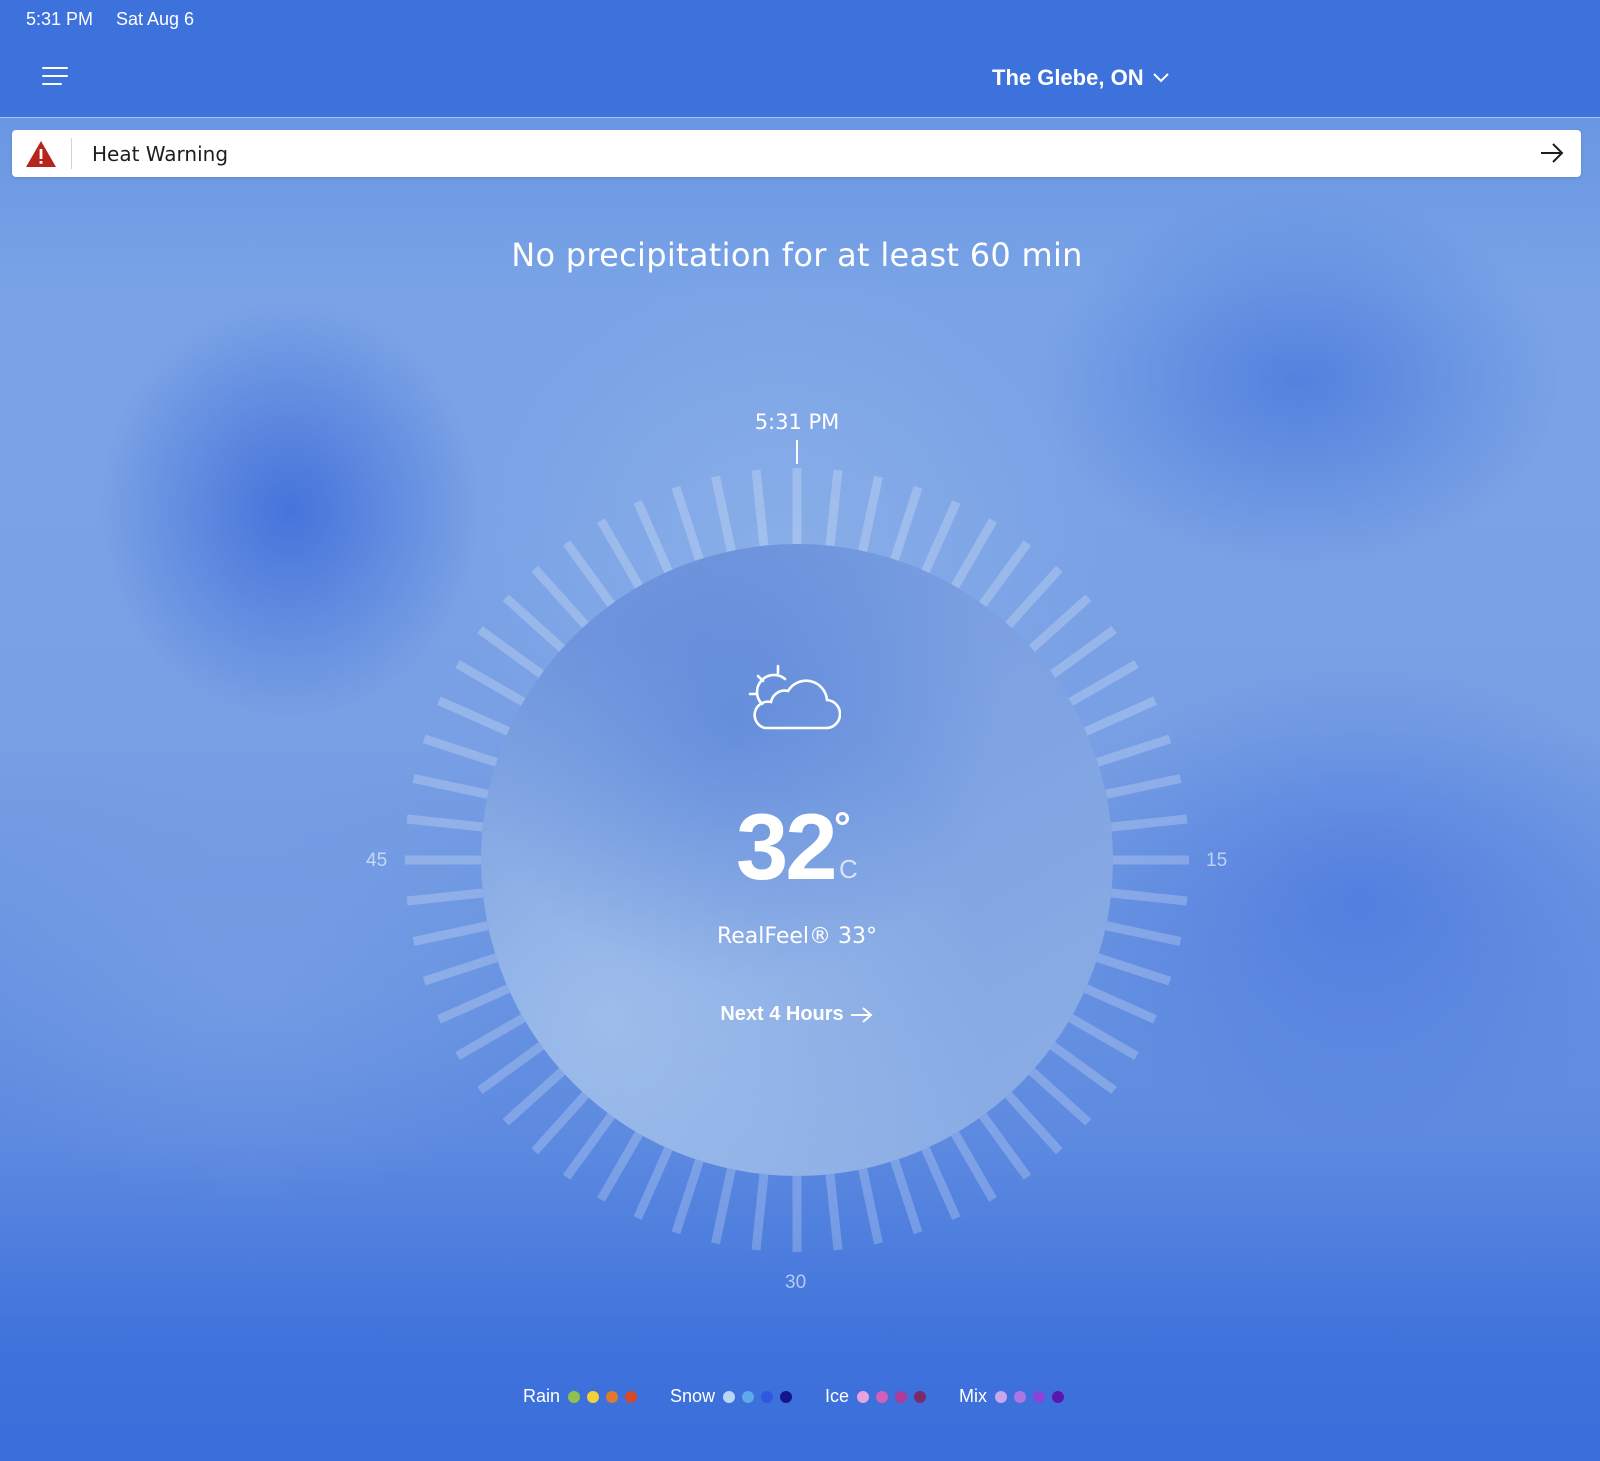 This screenshot has height=1461, width=1600. I want to click on legend-group-snow: Snow, so click(734, 1396).